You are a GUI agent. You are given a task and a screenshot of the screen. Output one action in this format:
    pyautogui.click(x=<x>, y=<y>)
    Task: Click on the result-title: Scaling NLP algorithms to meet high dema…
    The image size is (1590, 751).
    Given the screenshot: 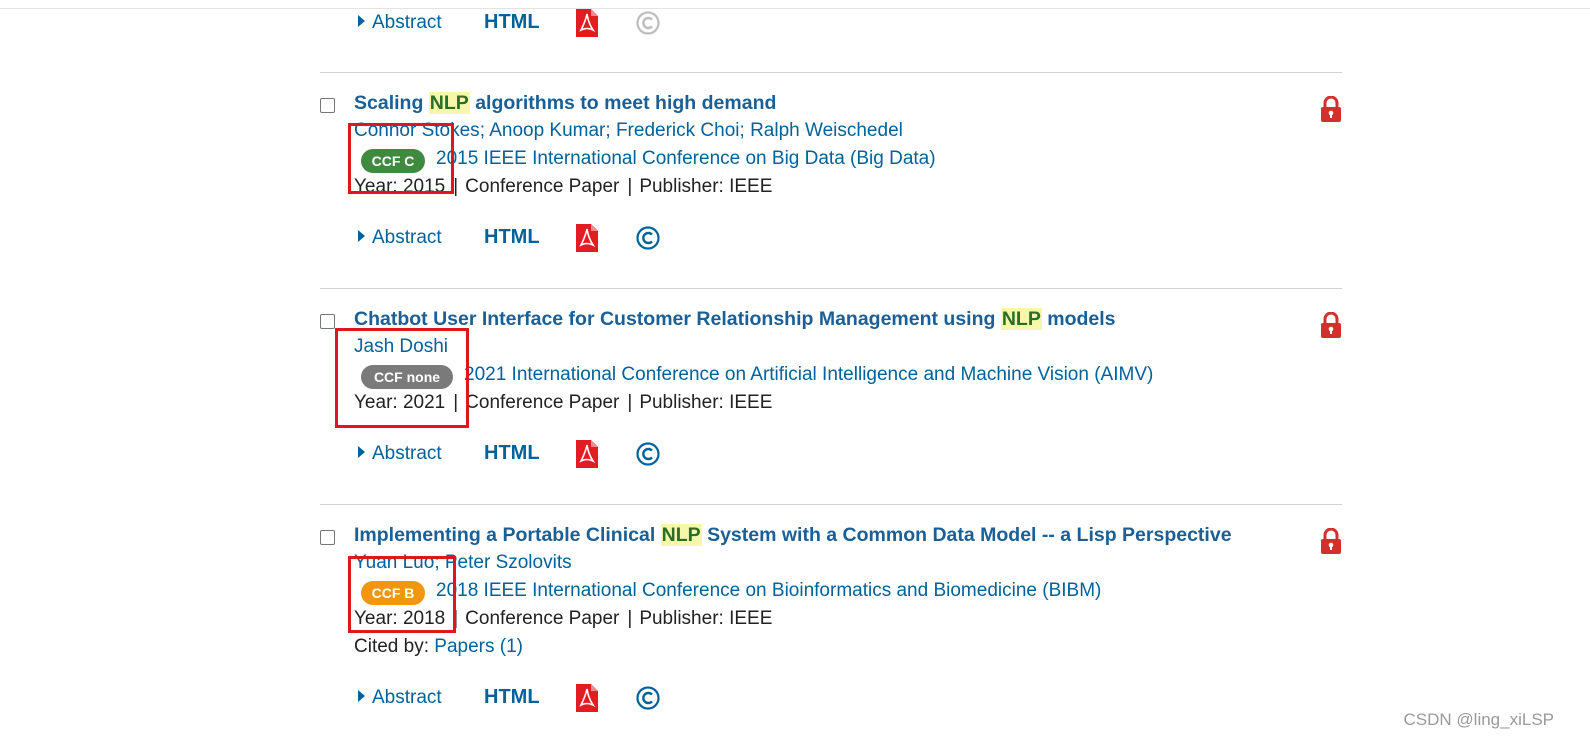 What is the action you would take?
    pyautogui.click(x=565, y=103)
    